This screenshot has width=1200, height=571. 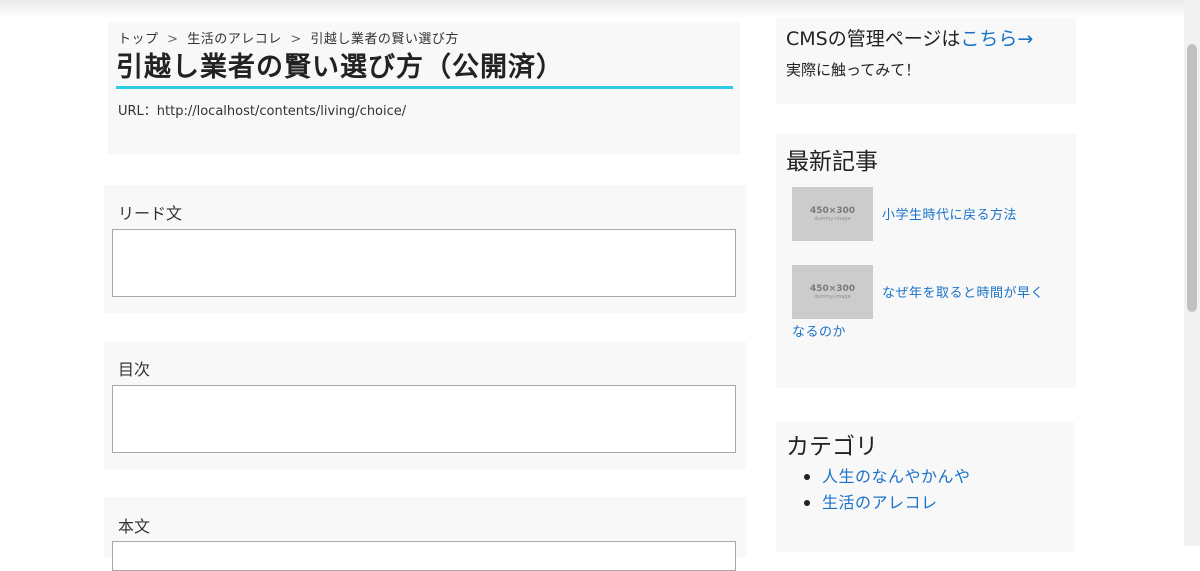 What do you see at coordinates (138, 39) in the screenshot?
I see `breadcrumb-item-top: トップ` at bounding box center [138, 39].